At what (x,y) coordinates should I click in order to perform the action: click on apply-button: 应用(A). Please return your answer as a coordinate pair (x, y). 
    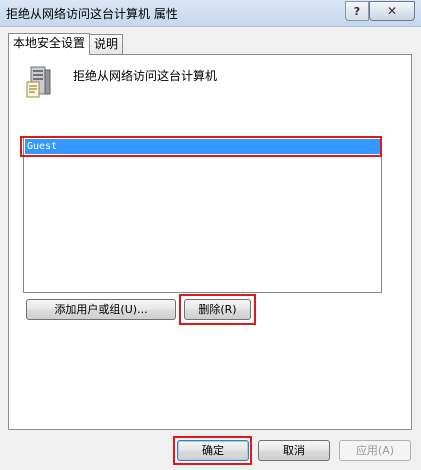
    Looking at the image, I should click on (375, 450).